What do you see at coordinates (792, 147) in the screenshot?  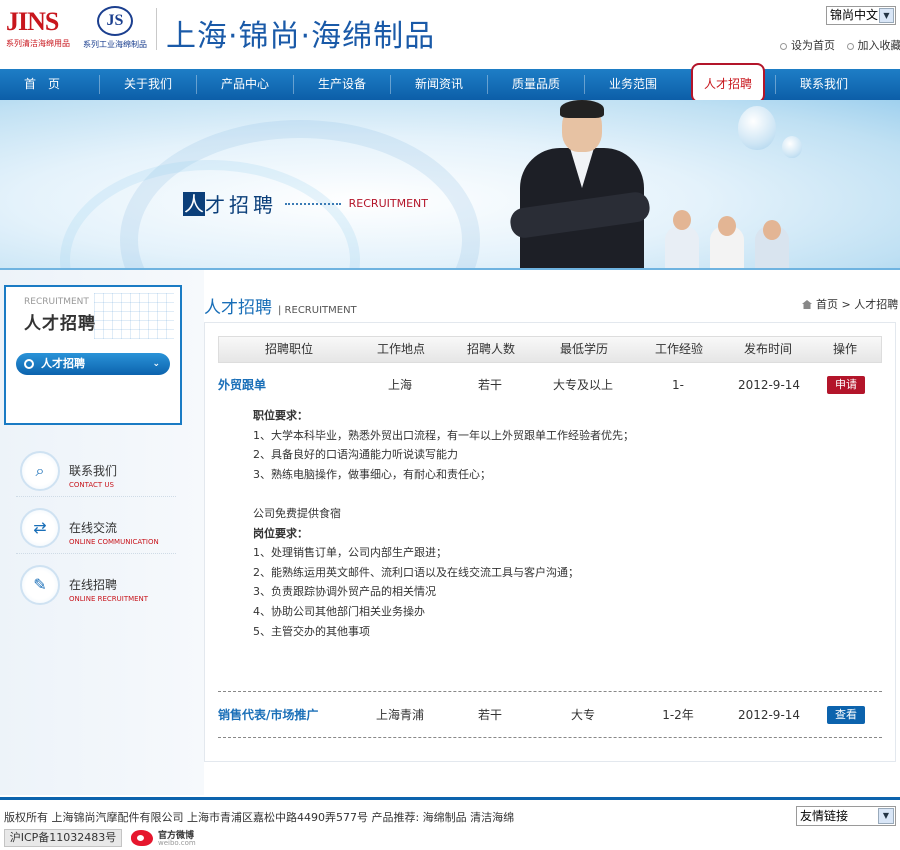 I see `balloon-icon` at bounding box center [792, 147].